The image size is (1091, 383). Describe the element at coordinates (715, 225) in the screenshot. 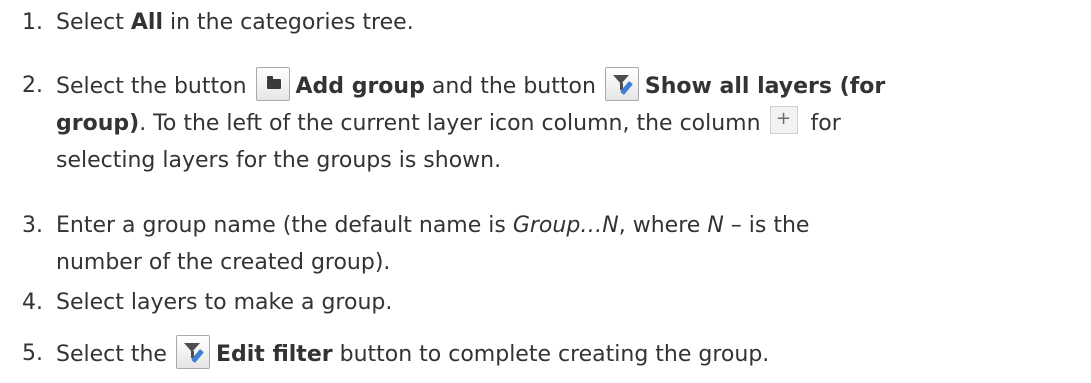

I see `variable-n: N` at that location.